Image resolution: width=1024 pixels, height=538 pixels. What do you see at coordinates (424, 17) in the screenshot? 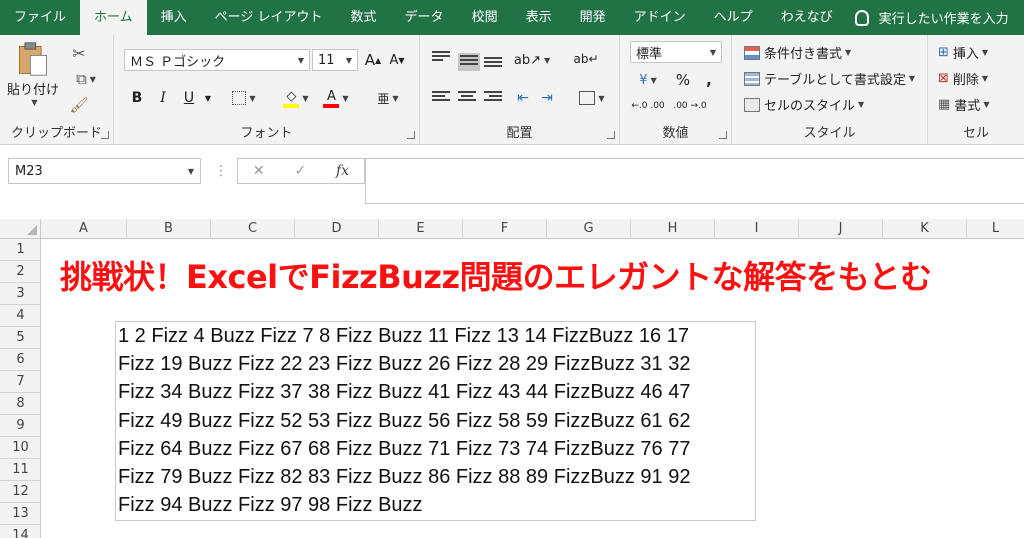
I see `tab-data: データ` at bounding box center [424, 17].